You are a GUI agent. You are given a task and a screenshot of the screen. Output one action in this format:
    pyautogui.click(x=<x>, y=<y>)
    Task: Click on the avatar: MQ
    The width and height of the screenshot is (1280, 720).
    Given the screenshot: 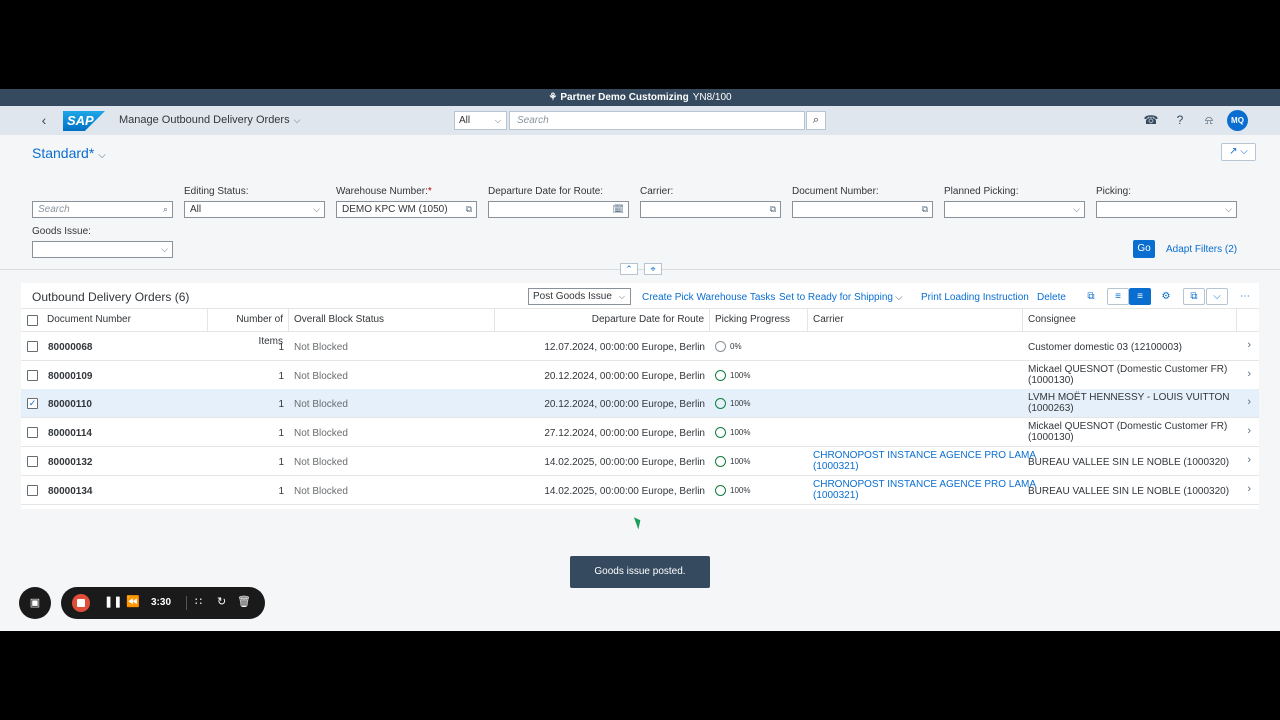 What is the action you would take?
    pyautogui.click(x=1237, y=120)
    